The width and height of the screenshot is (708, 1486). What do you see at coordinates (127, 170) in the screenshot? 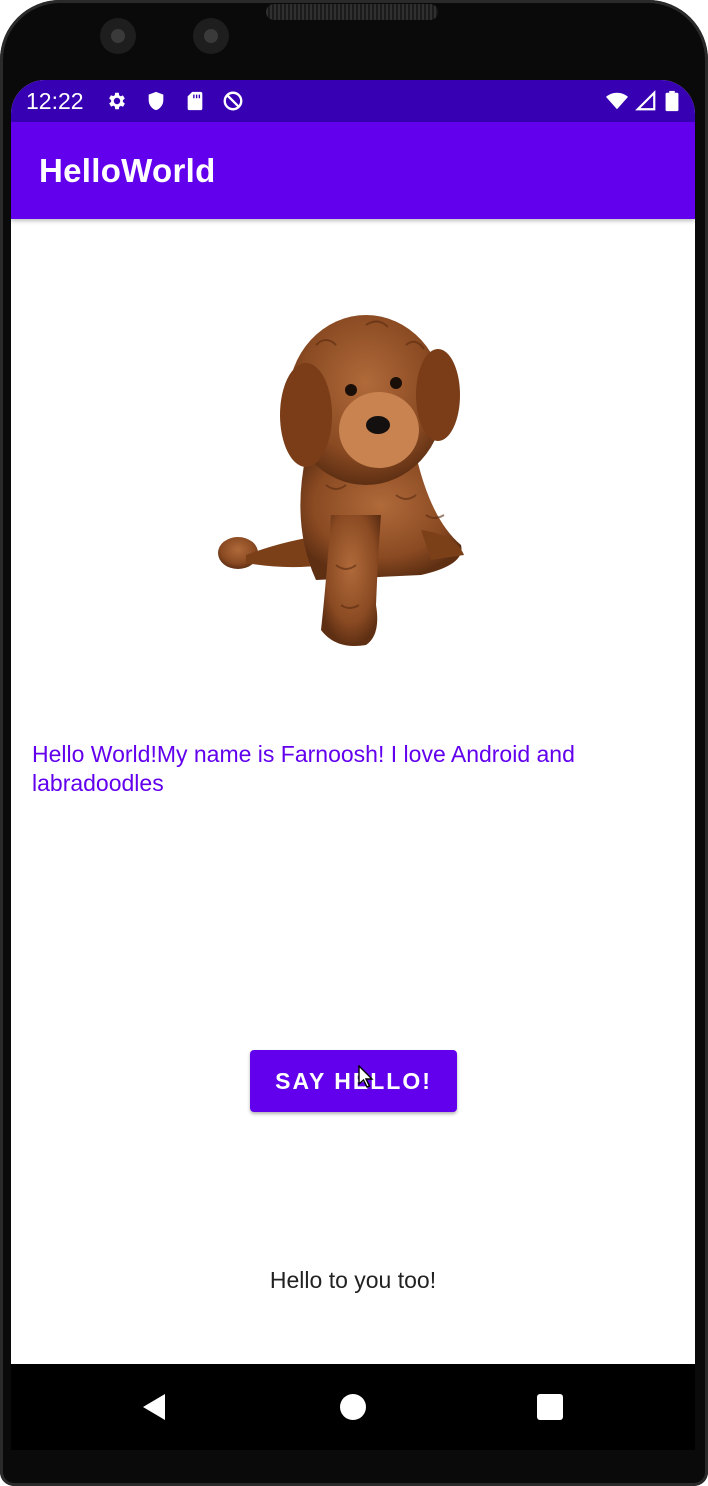
I see `app-title: HelloWorld` at bounding box center [127, 170].